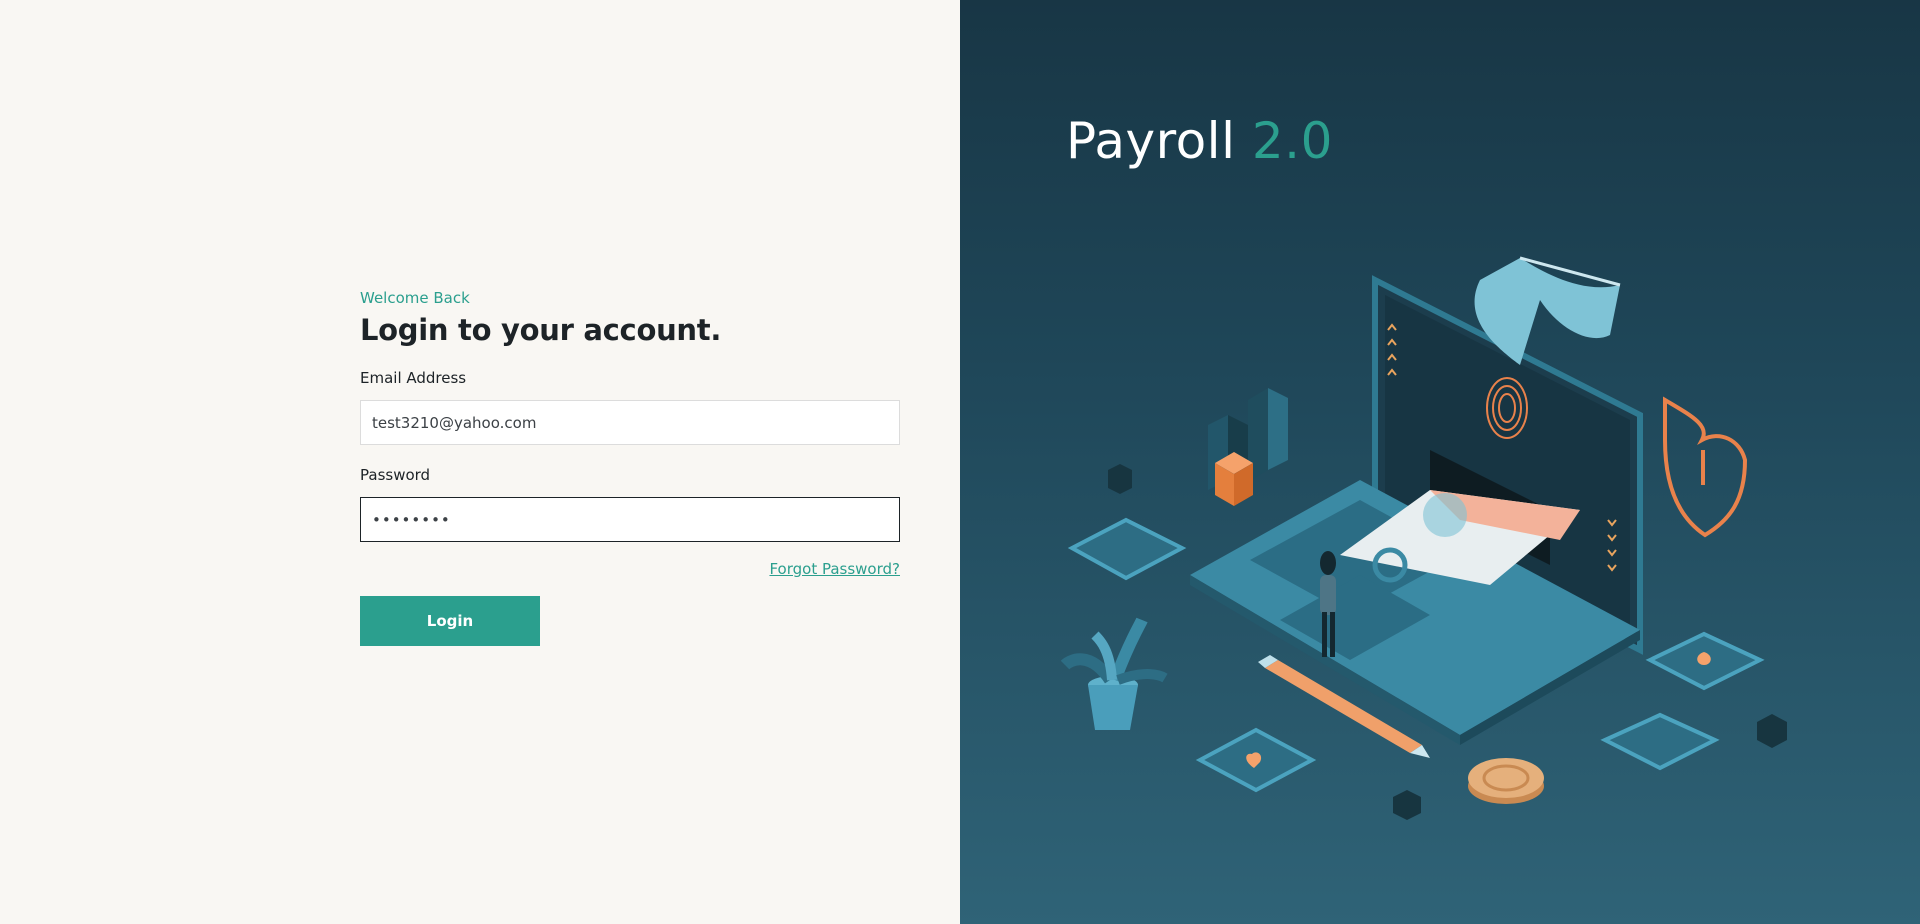  What do you see at coordinates (630, 519) in the screenshot?
I see `password-field` at bounding box center [630, 519].